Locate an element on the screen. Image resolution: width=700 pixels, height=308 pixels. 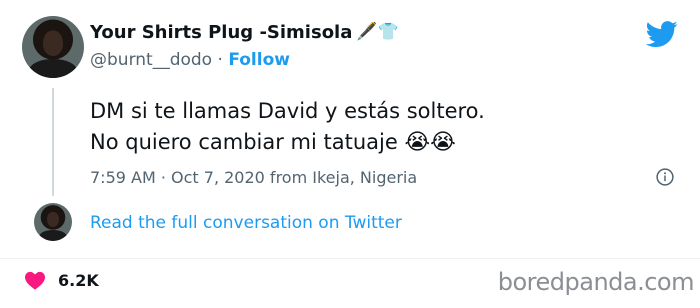
likes-count: 6.2K is located at coordinates (78, 280).